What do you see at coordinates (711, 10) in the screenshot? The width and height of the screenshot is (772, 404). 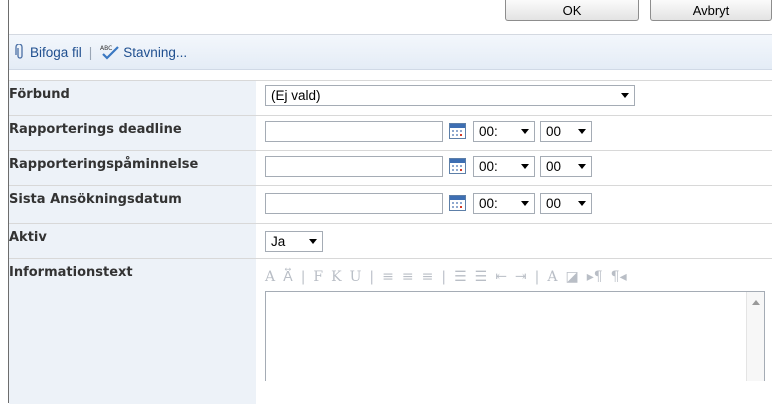 I see `cancel-button: Avbryt` at bounding box center [711, 10].